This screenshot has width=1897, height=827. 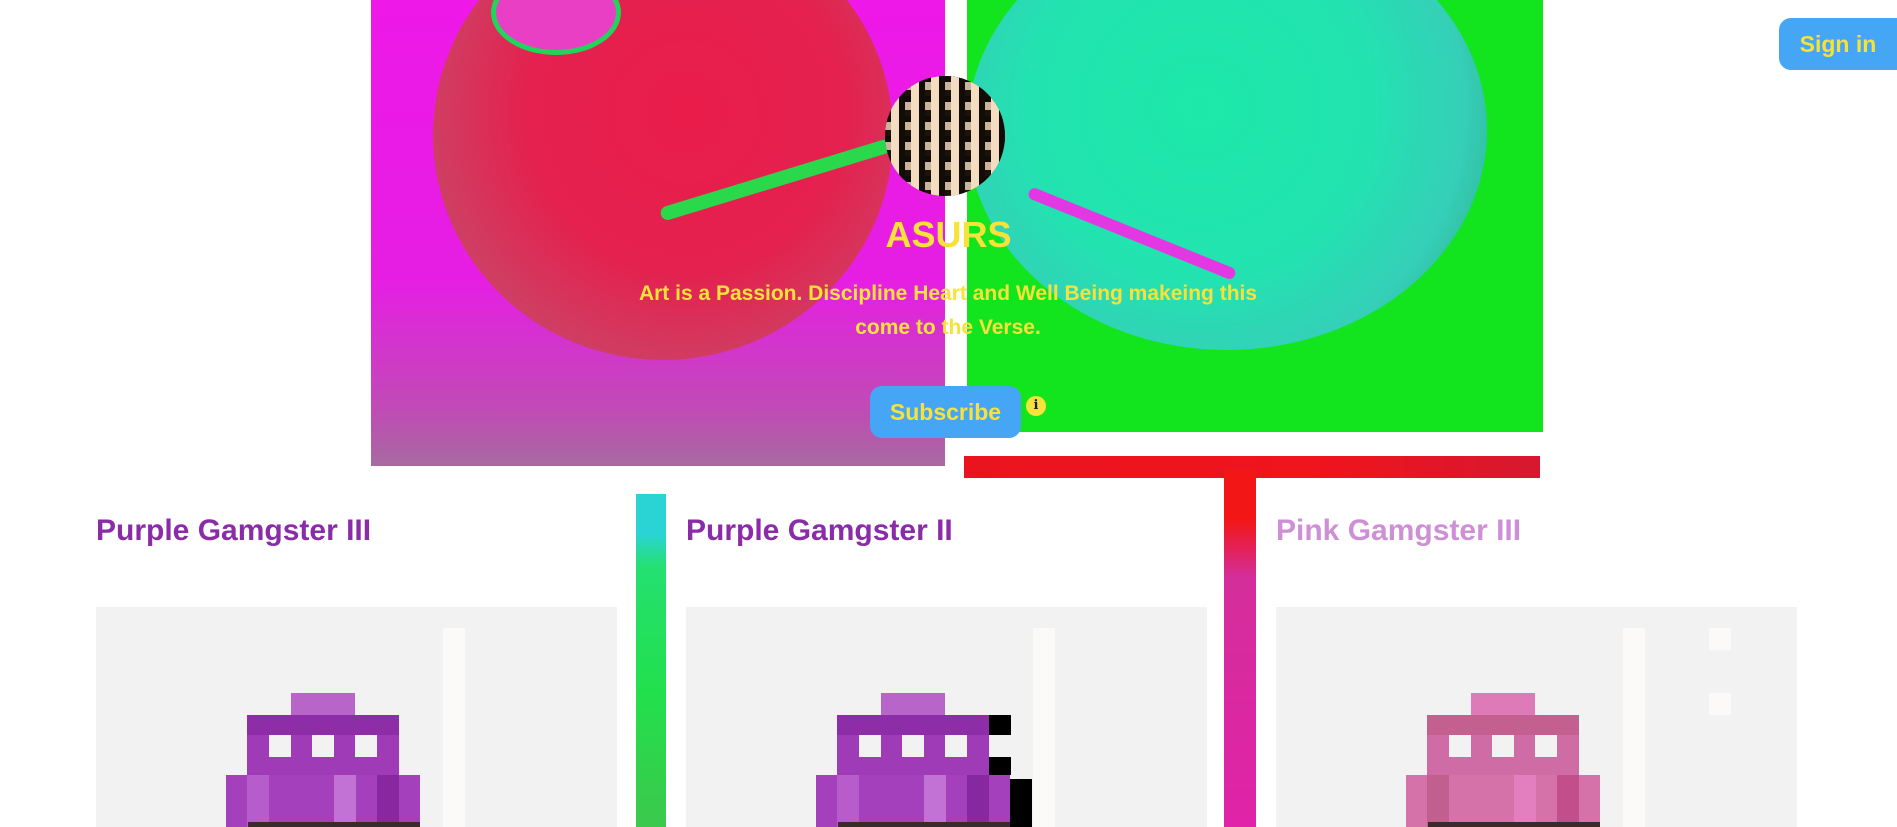 I want to click on decorative-red-stem, so click(x=1240, y=648).